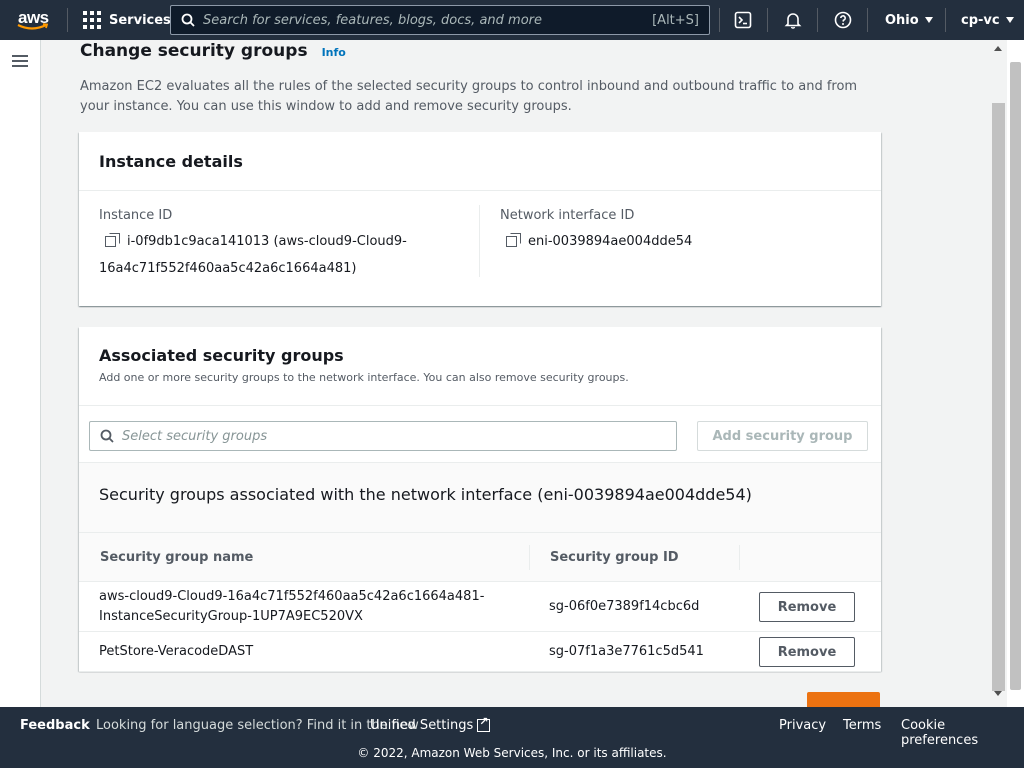  I want to click on network-interface-id: eni-0039894ae004dde54, so click(610, 241).